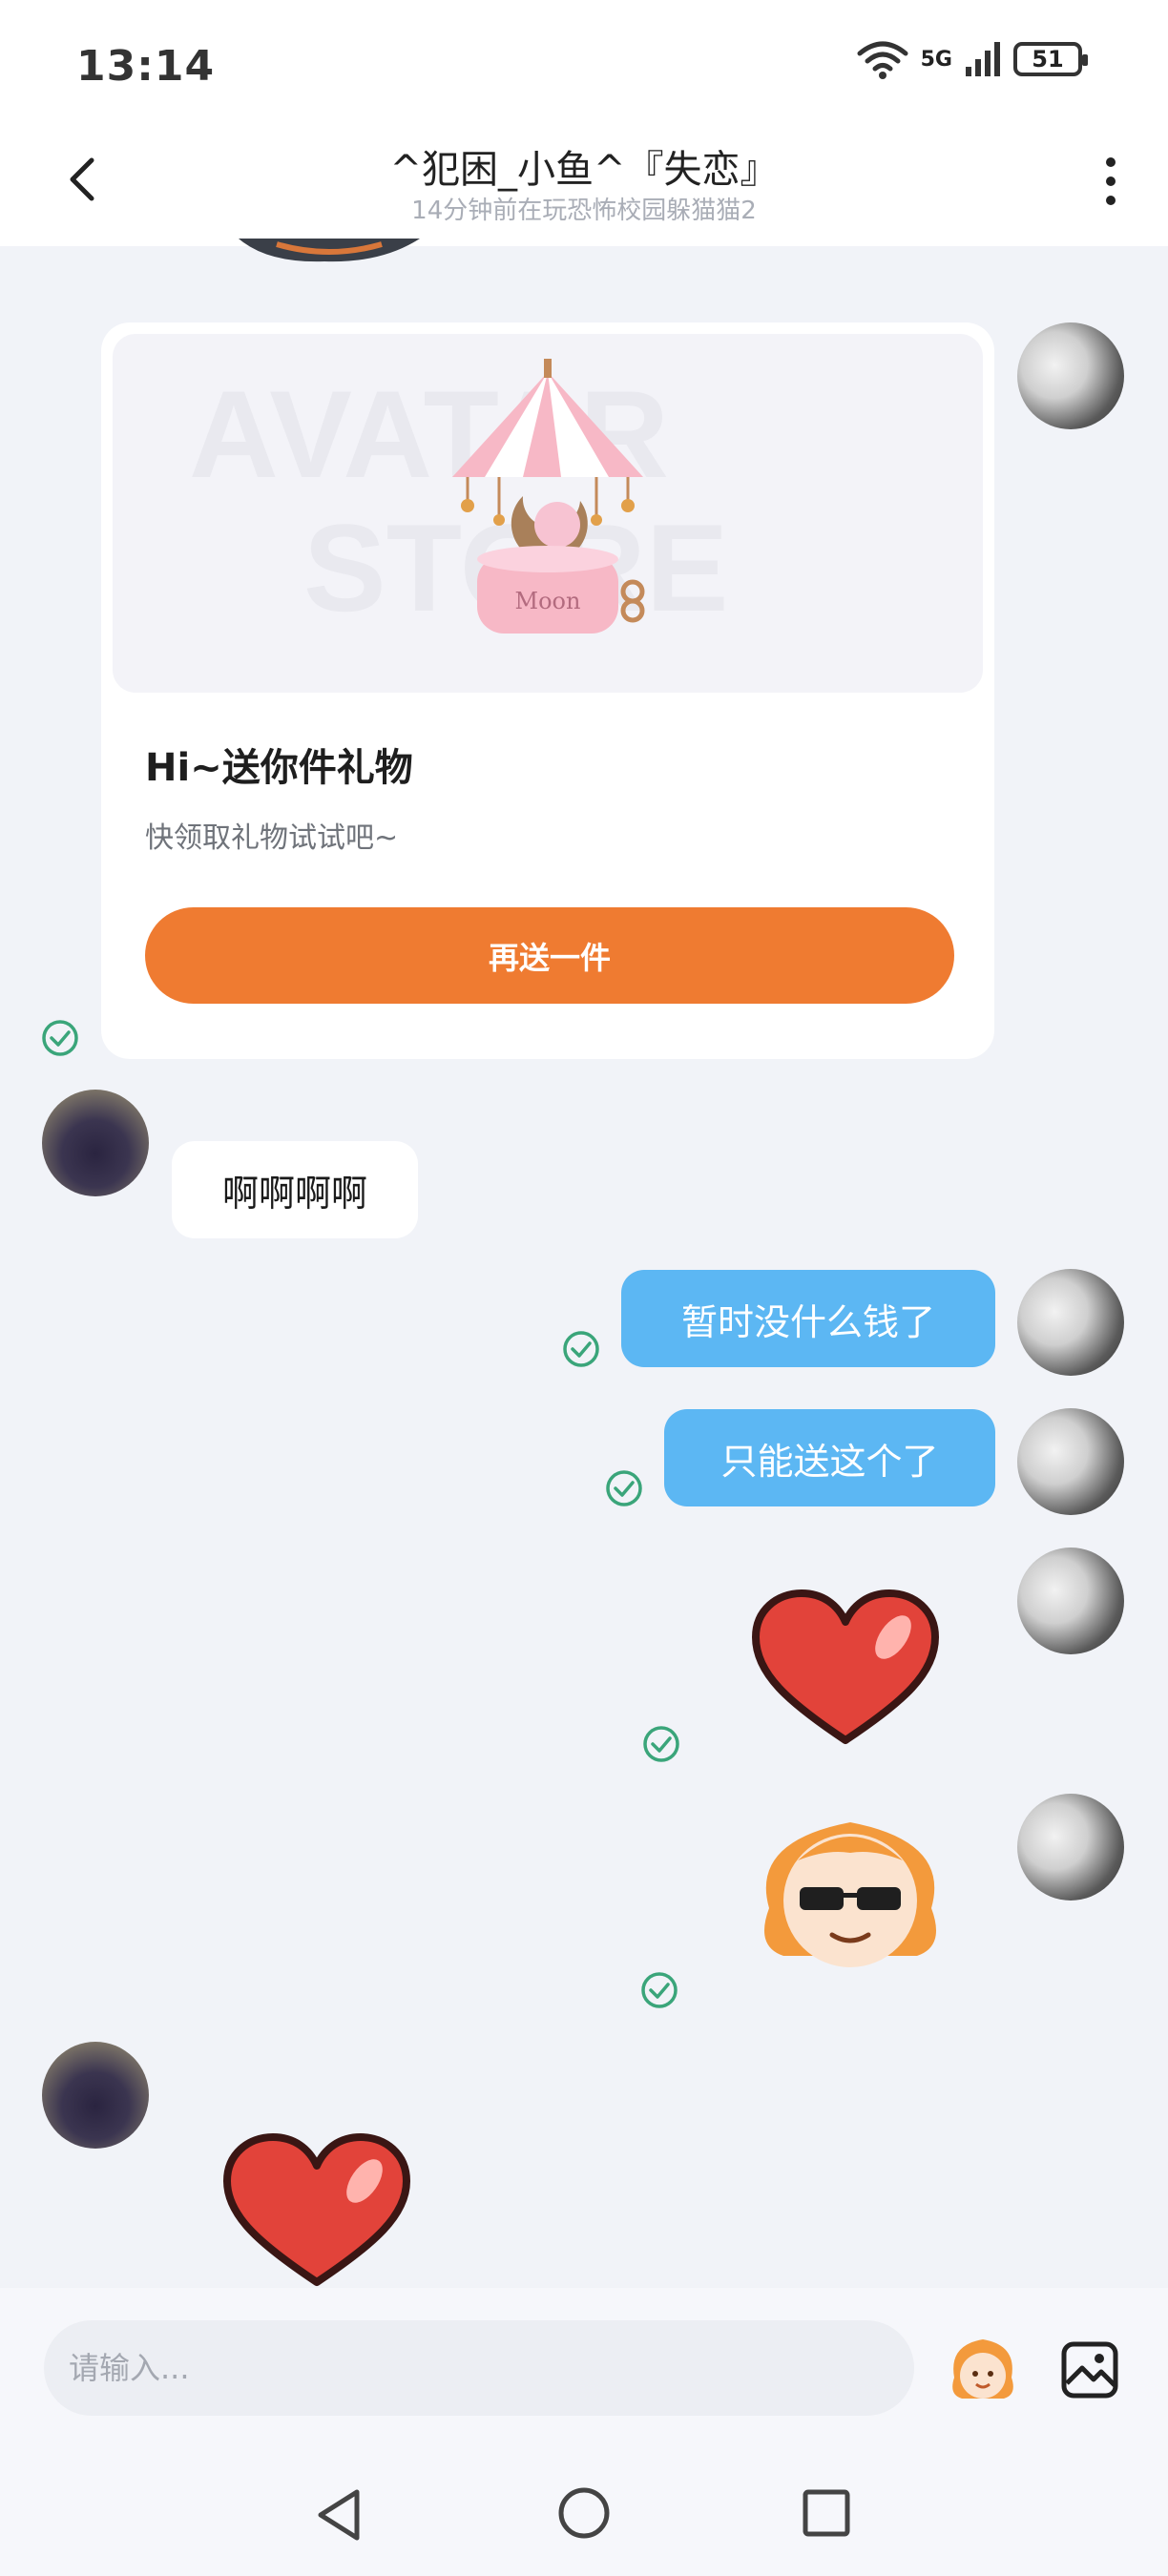  I want to click on gift-image-caption: Moon, so click(548, 601).